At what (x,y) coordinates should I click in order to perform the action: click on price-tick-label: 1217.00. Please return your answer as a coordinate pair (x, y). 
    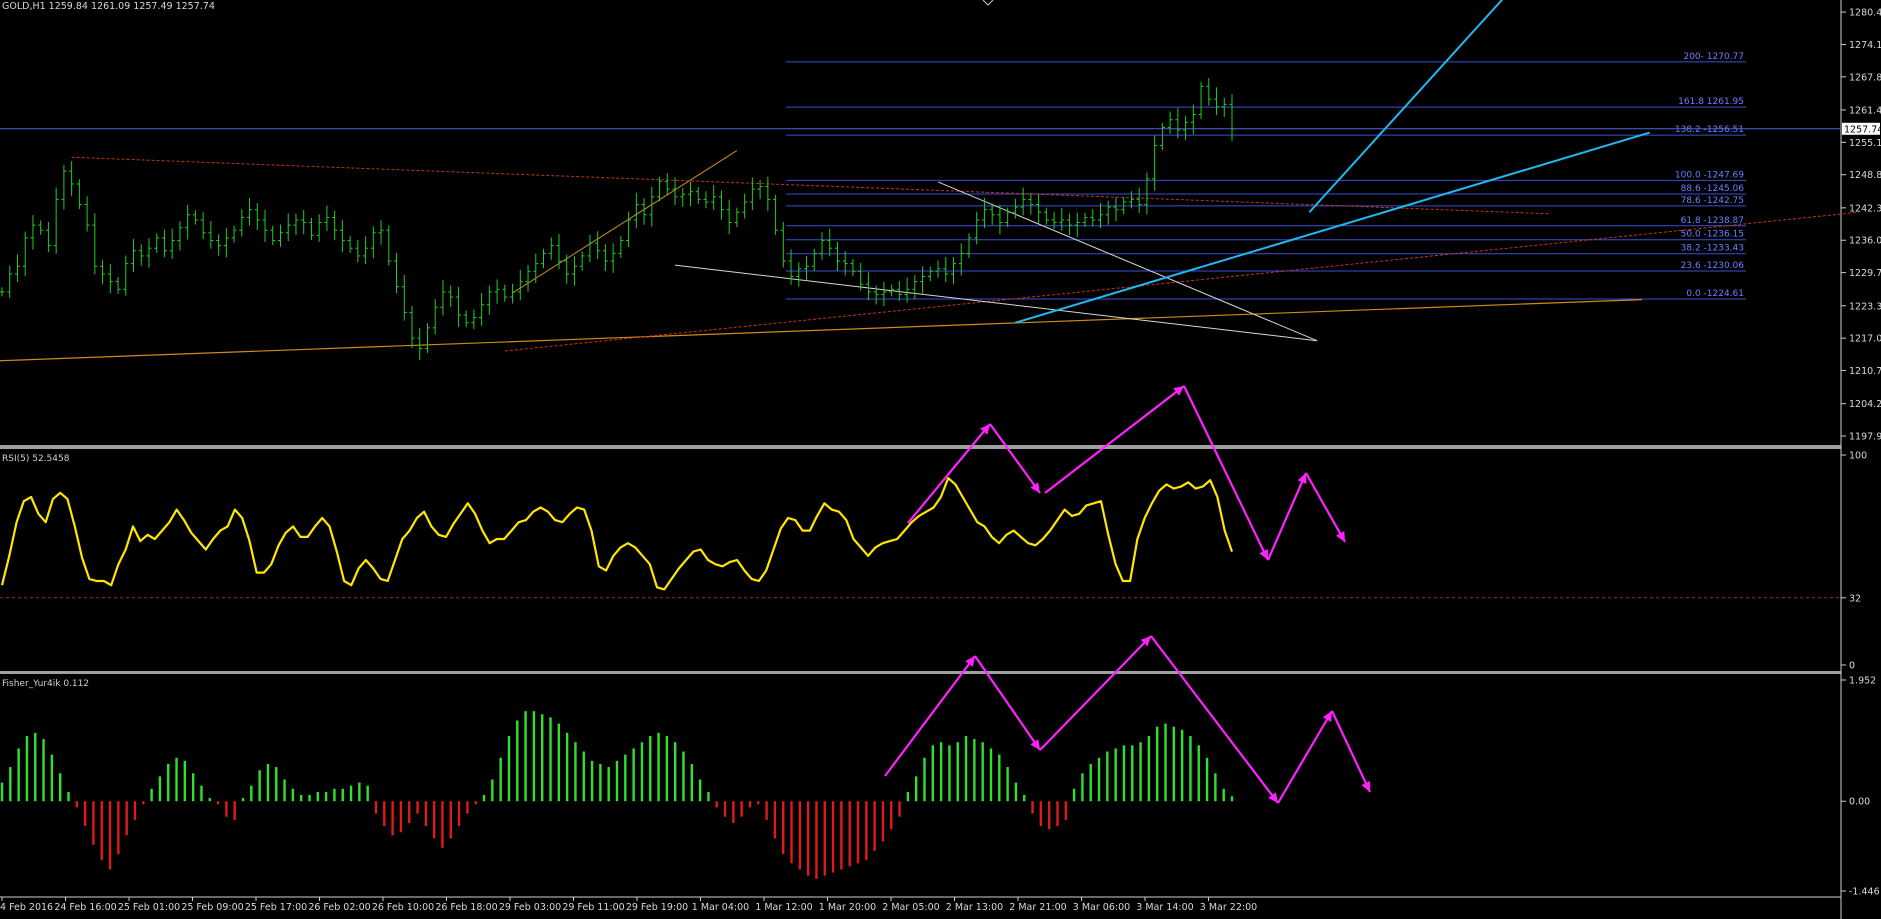
    Looking at the image, I should click on (1865, 339).